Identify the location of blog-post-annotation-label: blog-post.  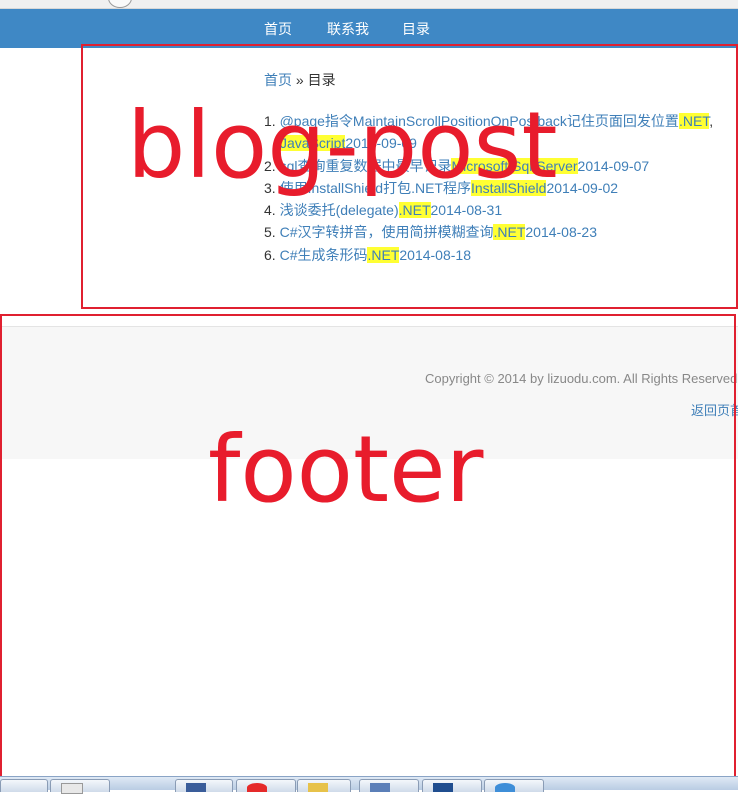
(342, 145).